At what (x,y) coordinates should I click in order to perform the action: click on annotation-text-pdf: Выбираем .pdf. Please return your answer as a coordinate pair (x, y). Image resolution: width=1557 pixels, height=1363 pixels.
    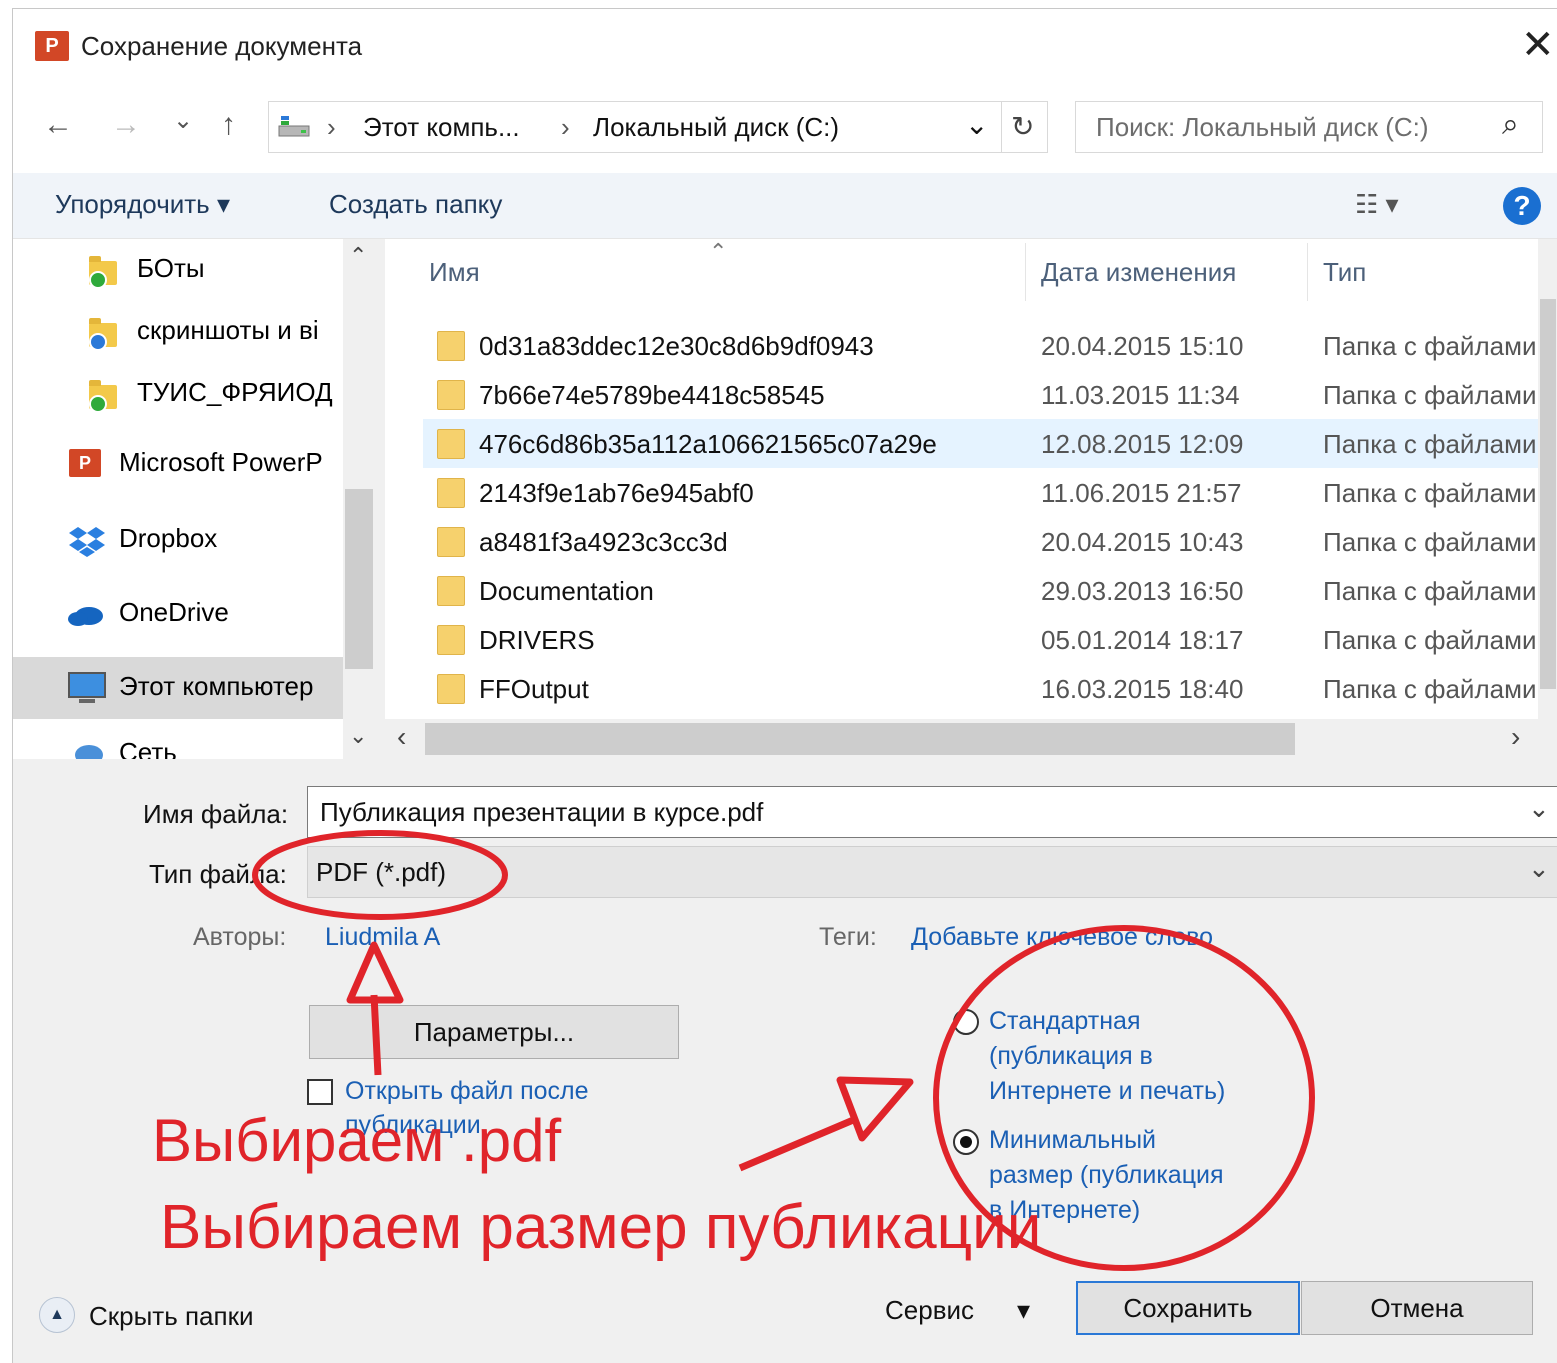
    Looking at the image, I should click on (357, 1140).